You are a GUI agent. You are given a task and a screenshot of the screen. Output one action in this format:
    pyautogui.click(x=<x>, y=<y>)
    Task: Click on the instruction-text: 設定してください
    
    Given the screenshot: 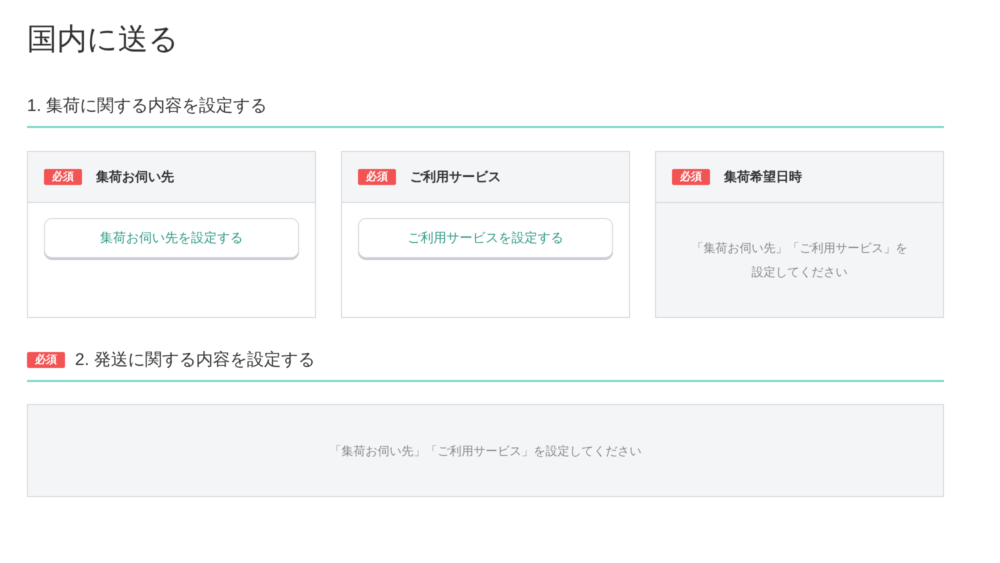 What is the action you would take?
    pyautogui.click(x=800, y=272)
    